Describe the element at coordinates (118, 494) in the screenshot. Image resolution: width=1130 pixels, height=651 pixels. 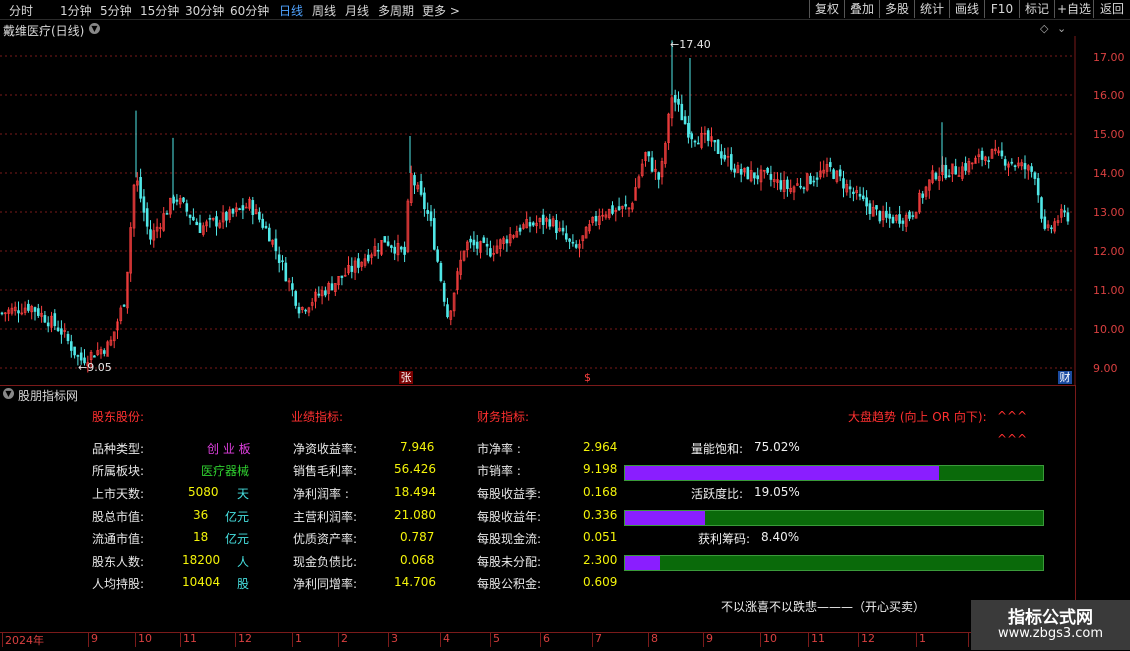
I see `label: 上市天数:` at that location.